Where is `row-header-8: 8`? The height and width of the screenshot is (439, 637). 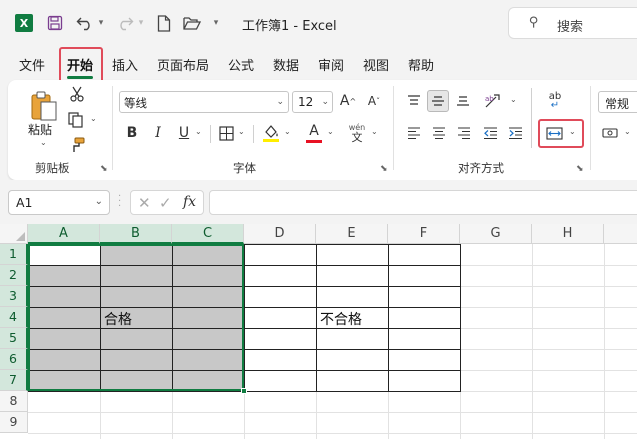
row-header-8: 8 is located at coordinates (14, 401).